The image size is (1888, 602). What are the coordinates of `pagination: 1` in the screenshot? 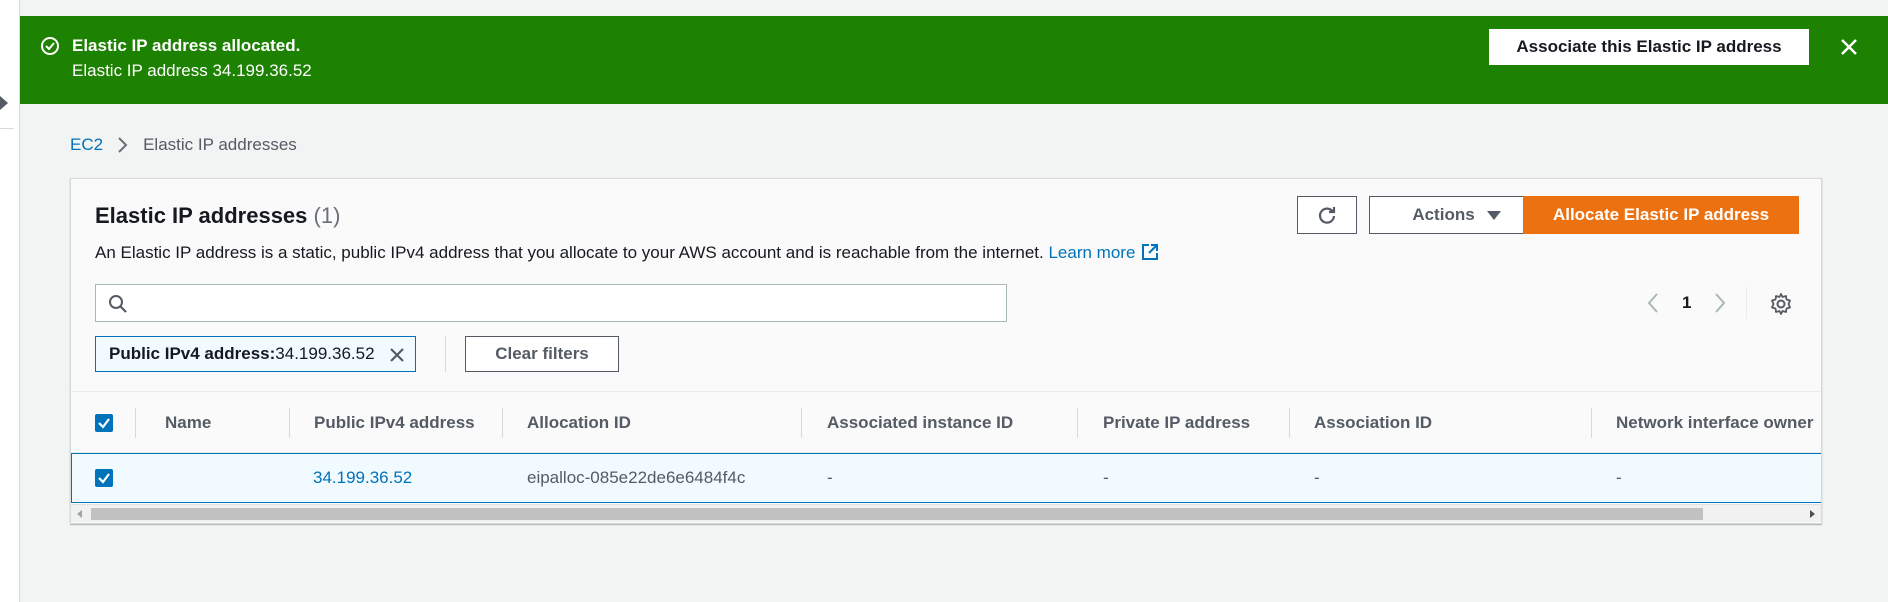 It's located at (1686, 303).